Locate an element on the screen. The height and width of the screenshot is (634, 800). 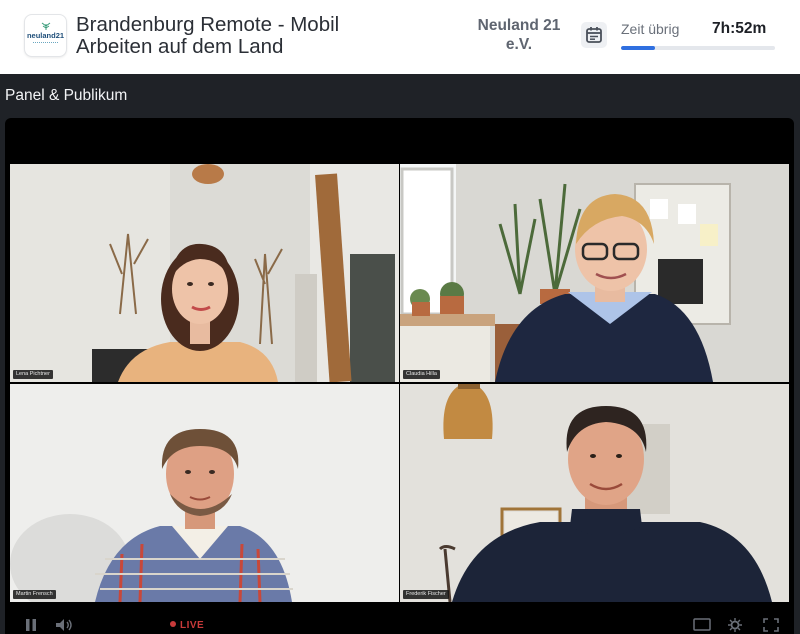
participant-name-tag: Claudia Hilla is located at coordinates (421, 374).